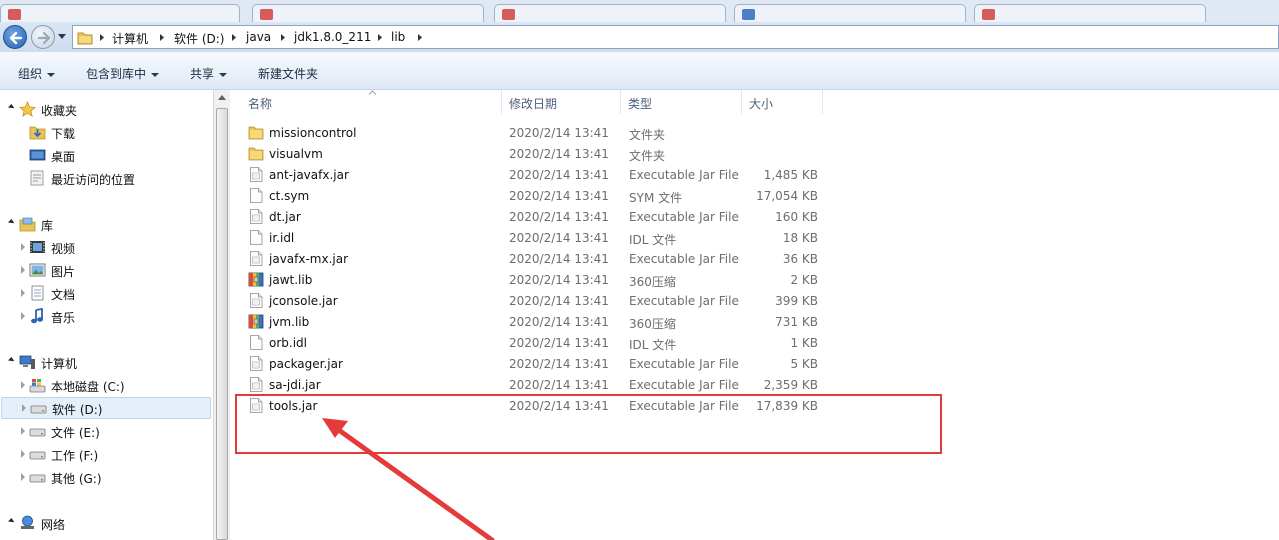  Describe the element at coordinates (332, 37) in the screenshot. I see `breadcrumb-jdk: jdk1.8.0_211` at that location.